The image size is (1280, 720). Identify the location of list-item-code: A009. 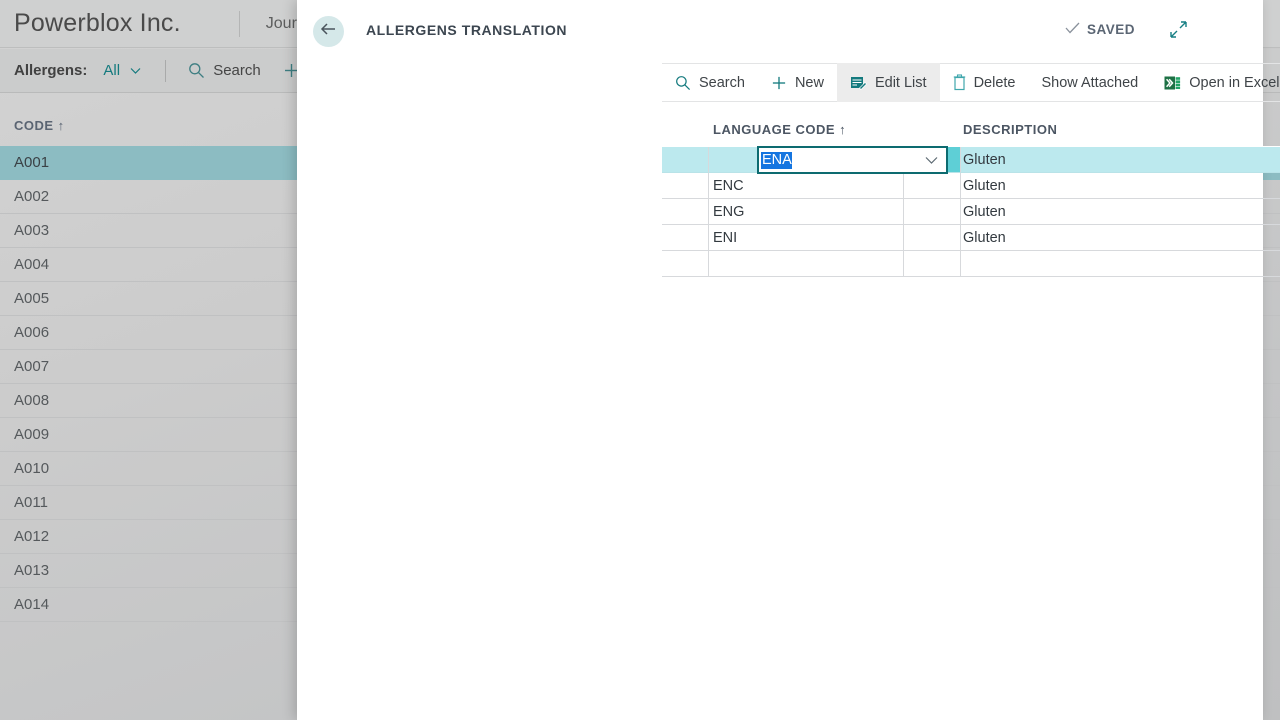
(32, 434).